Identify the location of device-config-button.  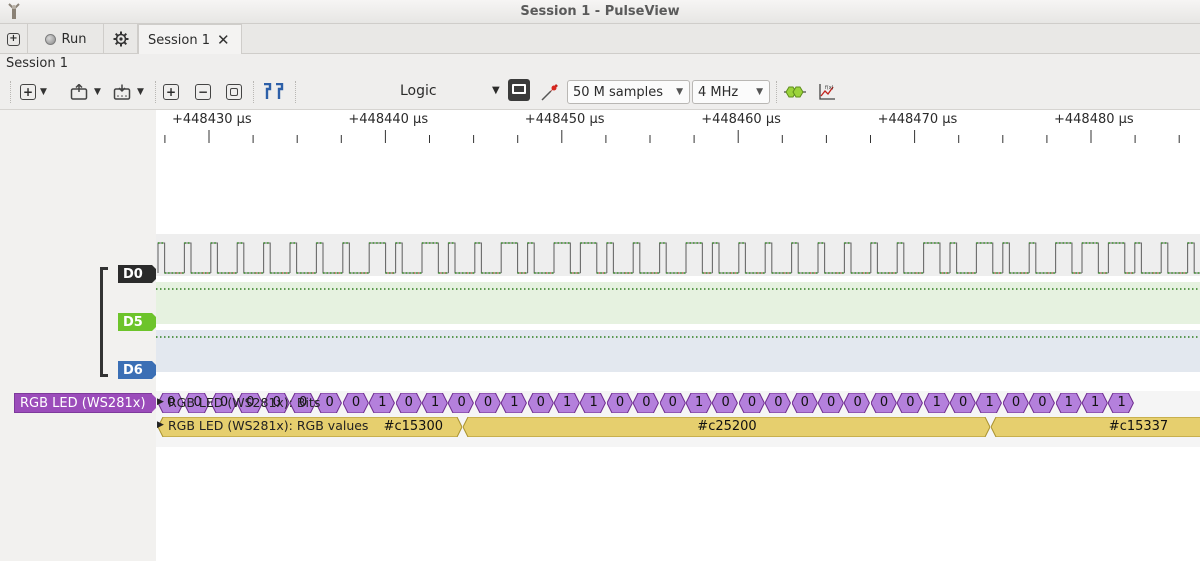
(519, 90).